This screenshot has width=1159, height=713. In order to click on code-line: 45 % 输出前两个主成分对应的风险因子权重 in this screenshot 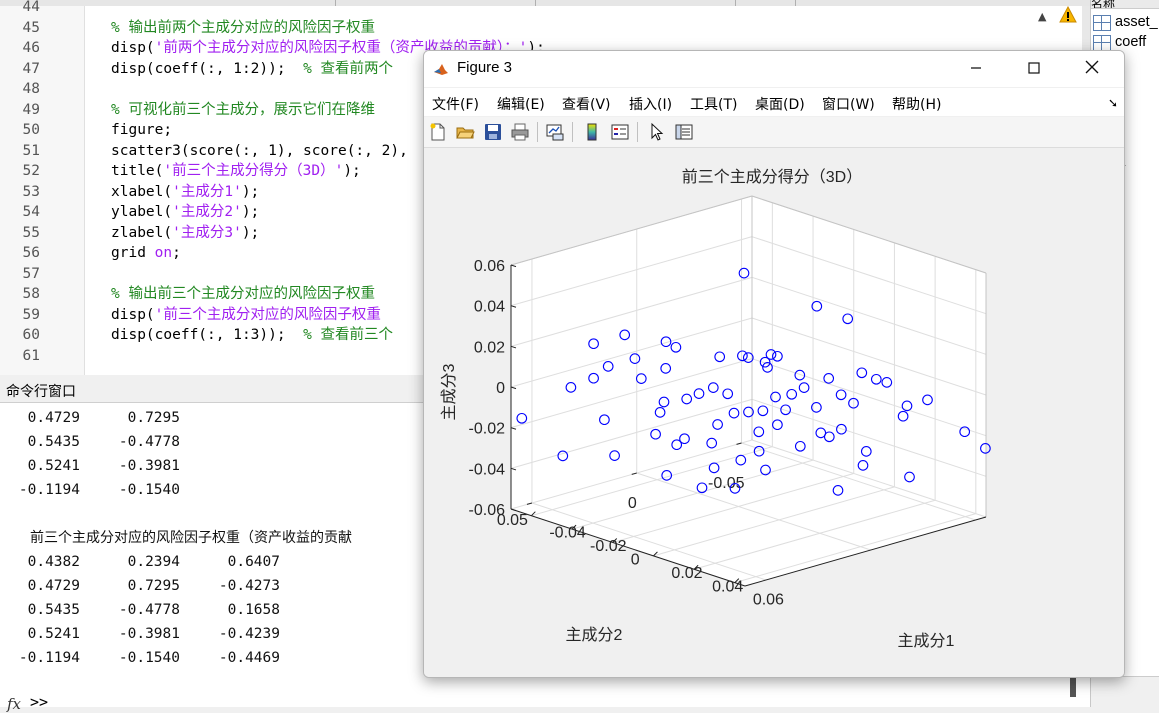, I will do `click(540, 28)`.